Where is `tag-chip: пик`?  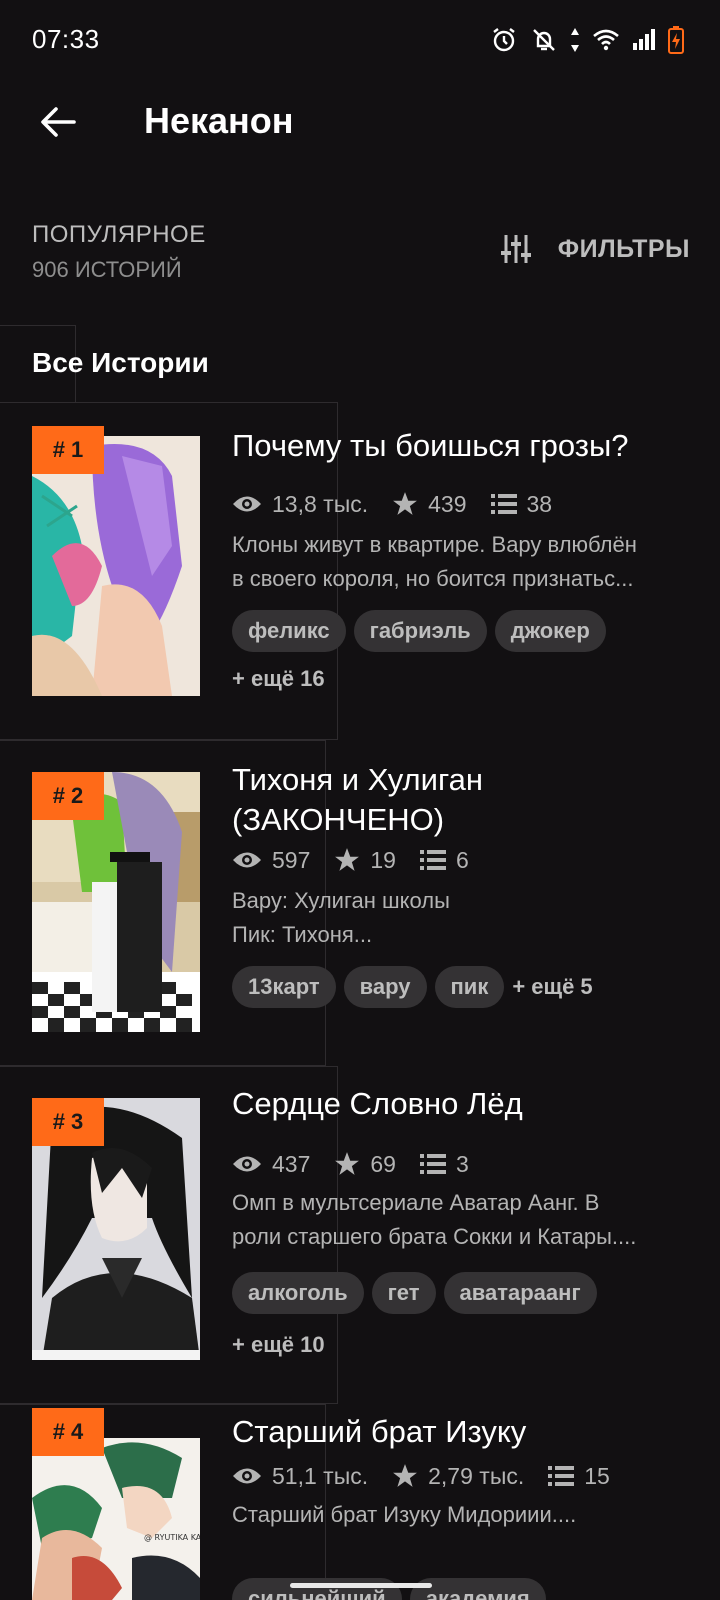
tag-chip: пик is located at coordinates (469, 987).